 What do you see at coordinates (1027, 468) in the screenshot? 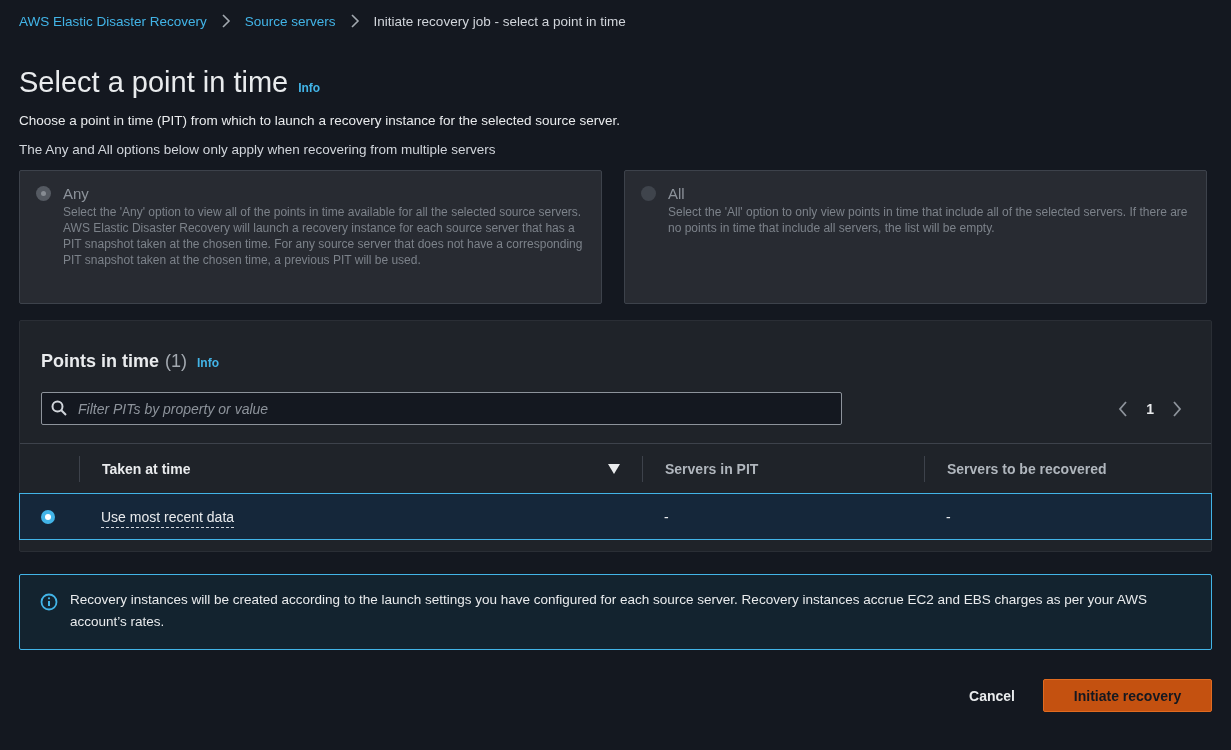
I see `column-header: Servers to be recovered` at bounding box center [1027, 468].